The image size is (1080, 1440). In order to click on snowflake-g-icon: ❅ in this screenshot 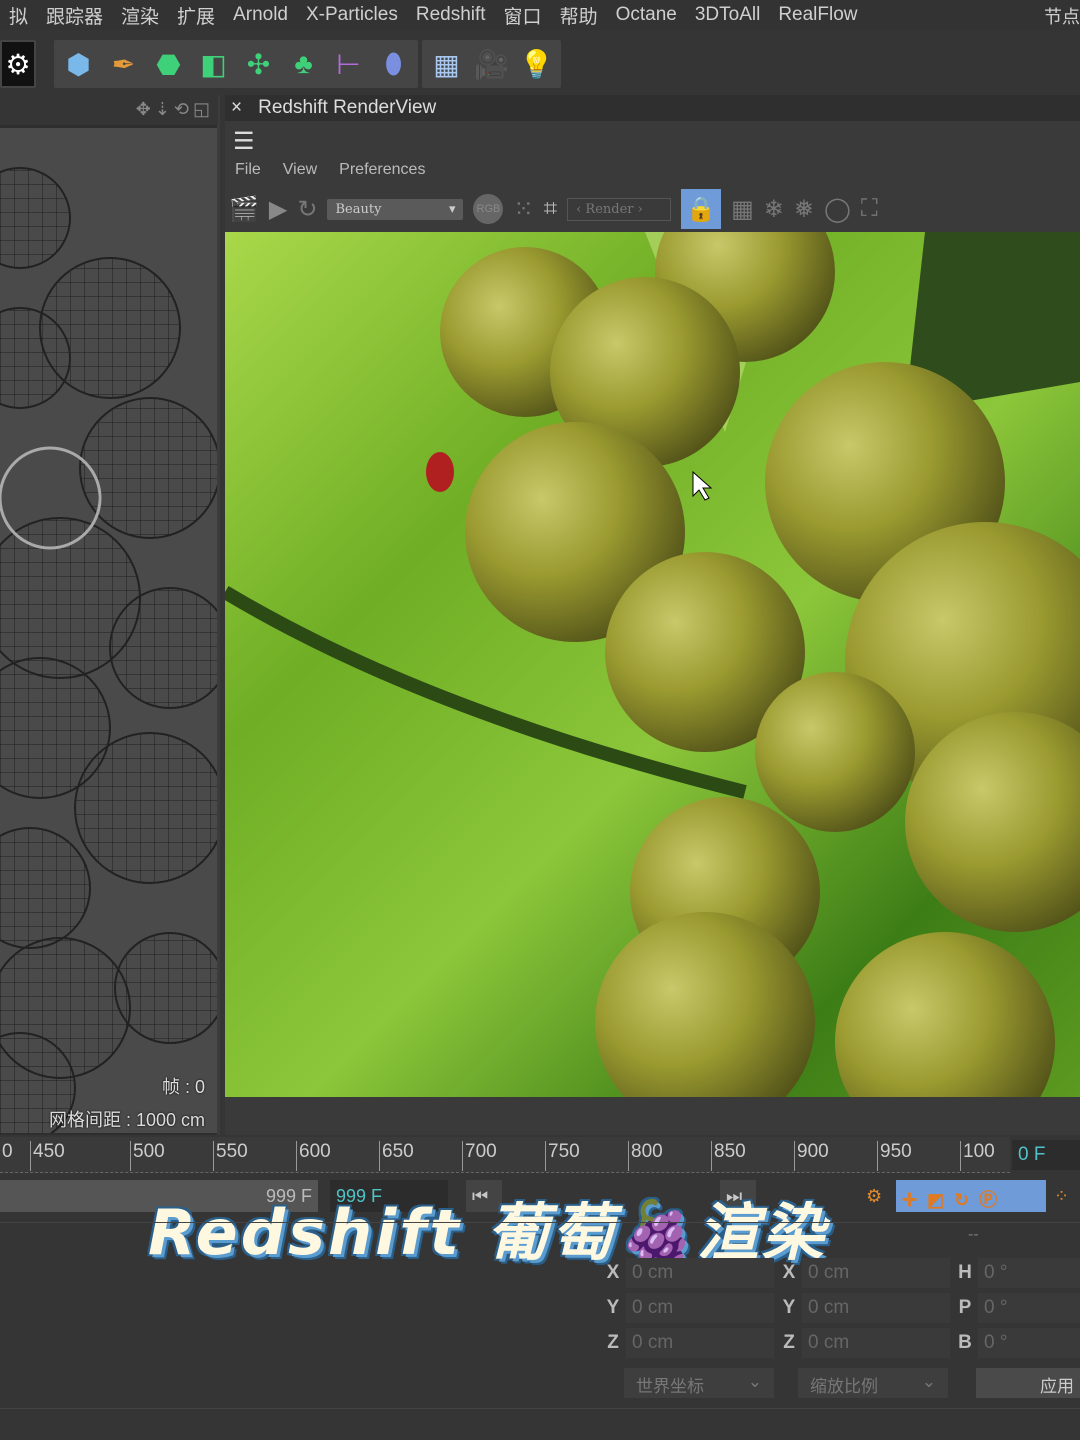, I will do `click(804, 209)`.